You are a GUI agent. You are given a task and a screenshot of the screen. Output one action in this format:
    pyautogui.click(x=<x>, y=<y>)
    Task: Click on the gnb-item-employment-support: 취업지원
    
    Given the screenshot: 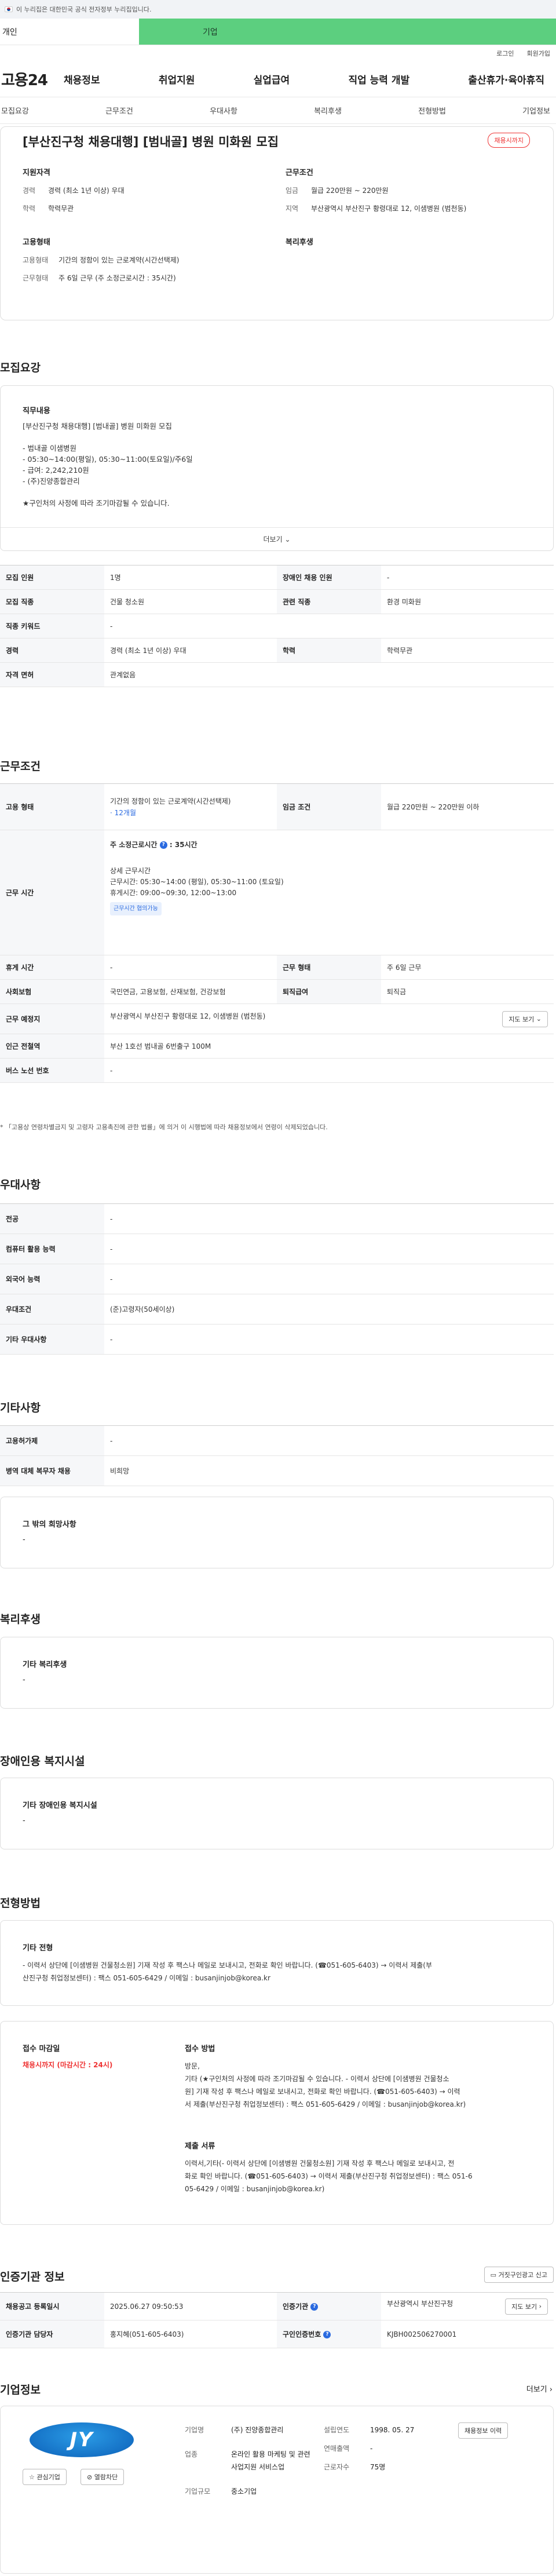 What is the action you would take?
    pyautogui.click(x=177, y=79)
    